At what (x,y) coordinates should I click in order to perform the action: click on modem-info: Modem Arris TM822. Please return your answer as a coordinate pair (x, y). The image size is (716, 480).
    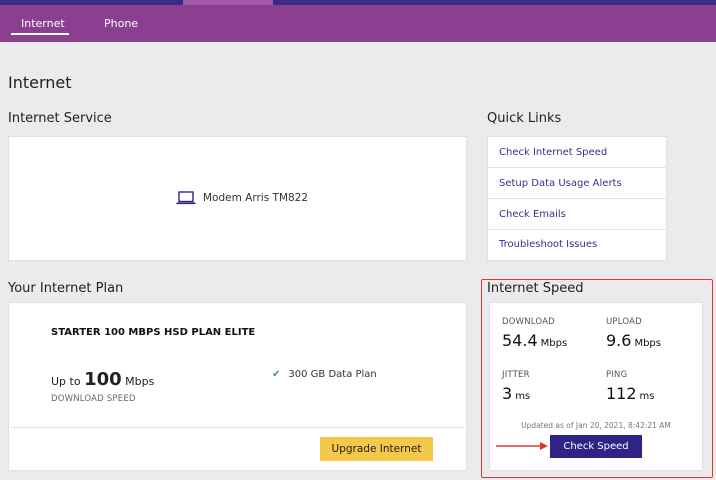
    Looking at the image, I should click on (242, 198).